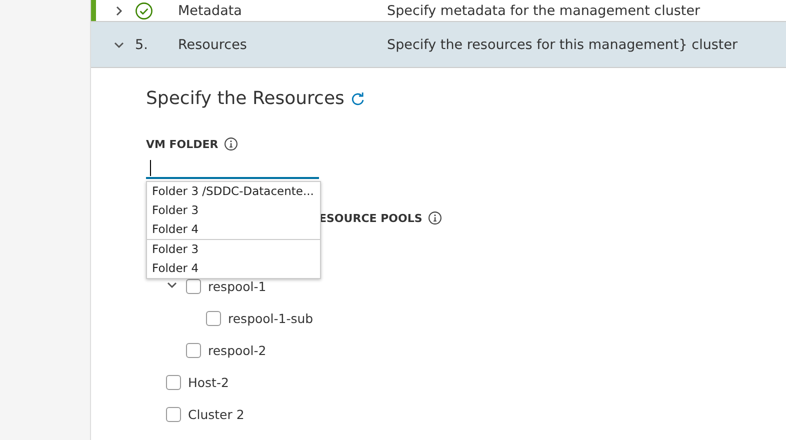  I want to click on tree-item-label: Host-2, so click(208, 382).